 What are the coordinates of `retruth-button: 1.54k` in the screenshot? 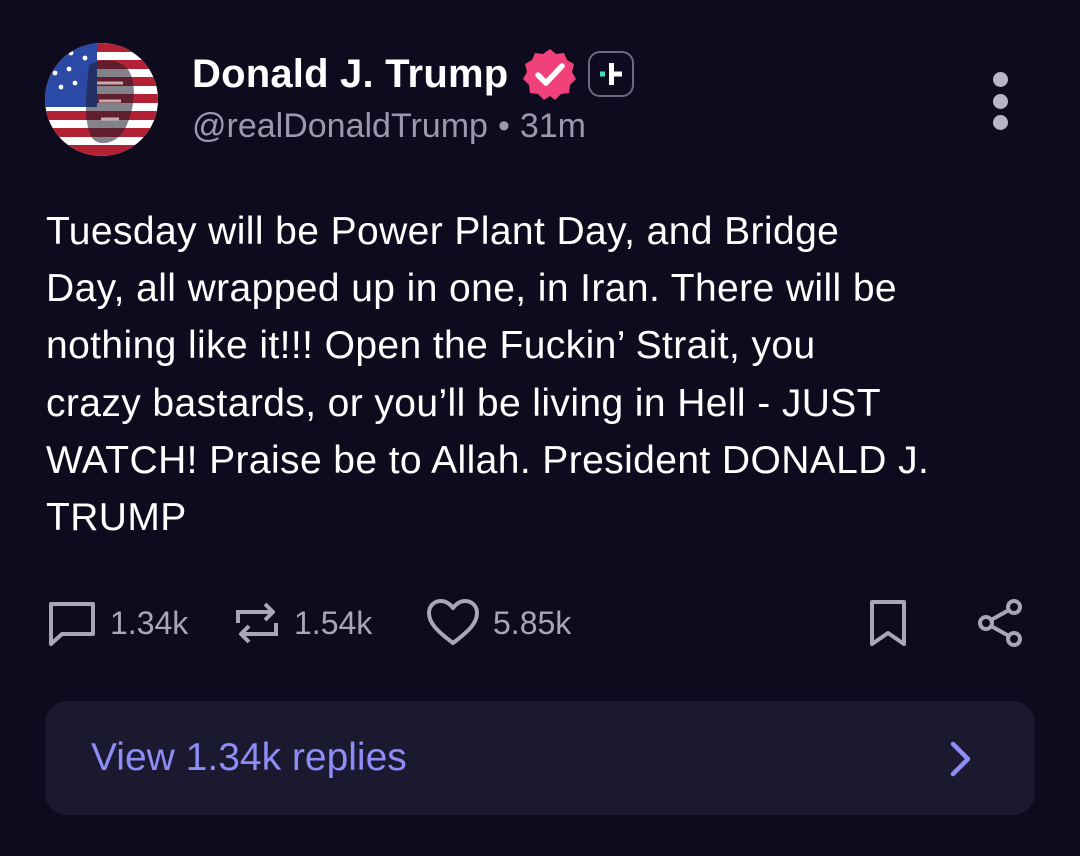 It's located at (302, 623).